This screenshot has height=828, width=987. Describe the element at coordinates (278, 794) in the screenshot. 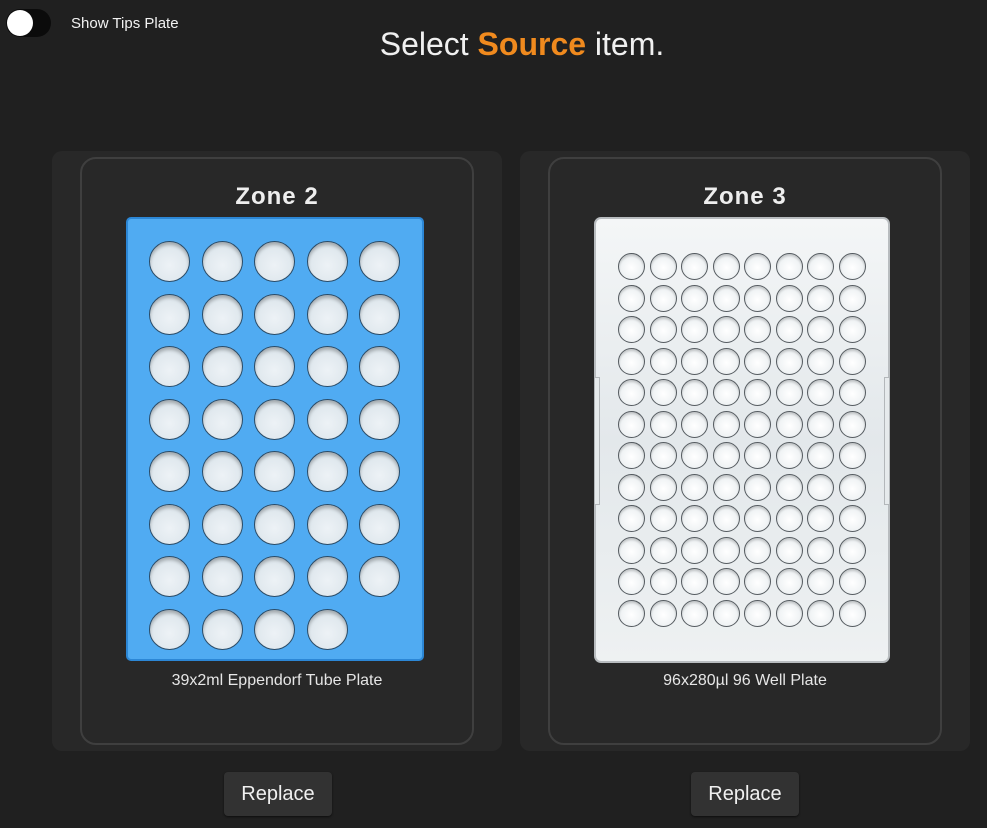

I see `replace-zone-2-button: Replace` at that location.